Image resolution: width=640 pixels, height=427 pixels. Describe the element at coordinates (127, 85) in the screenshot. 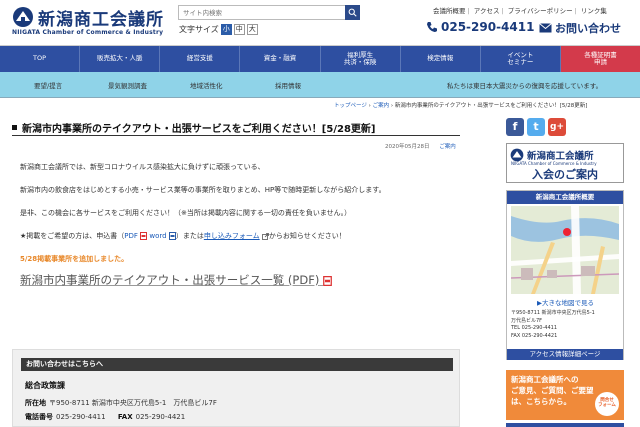

I see `subnav-survey: 景気観測調査` at that location.